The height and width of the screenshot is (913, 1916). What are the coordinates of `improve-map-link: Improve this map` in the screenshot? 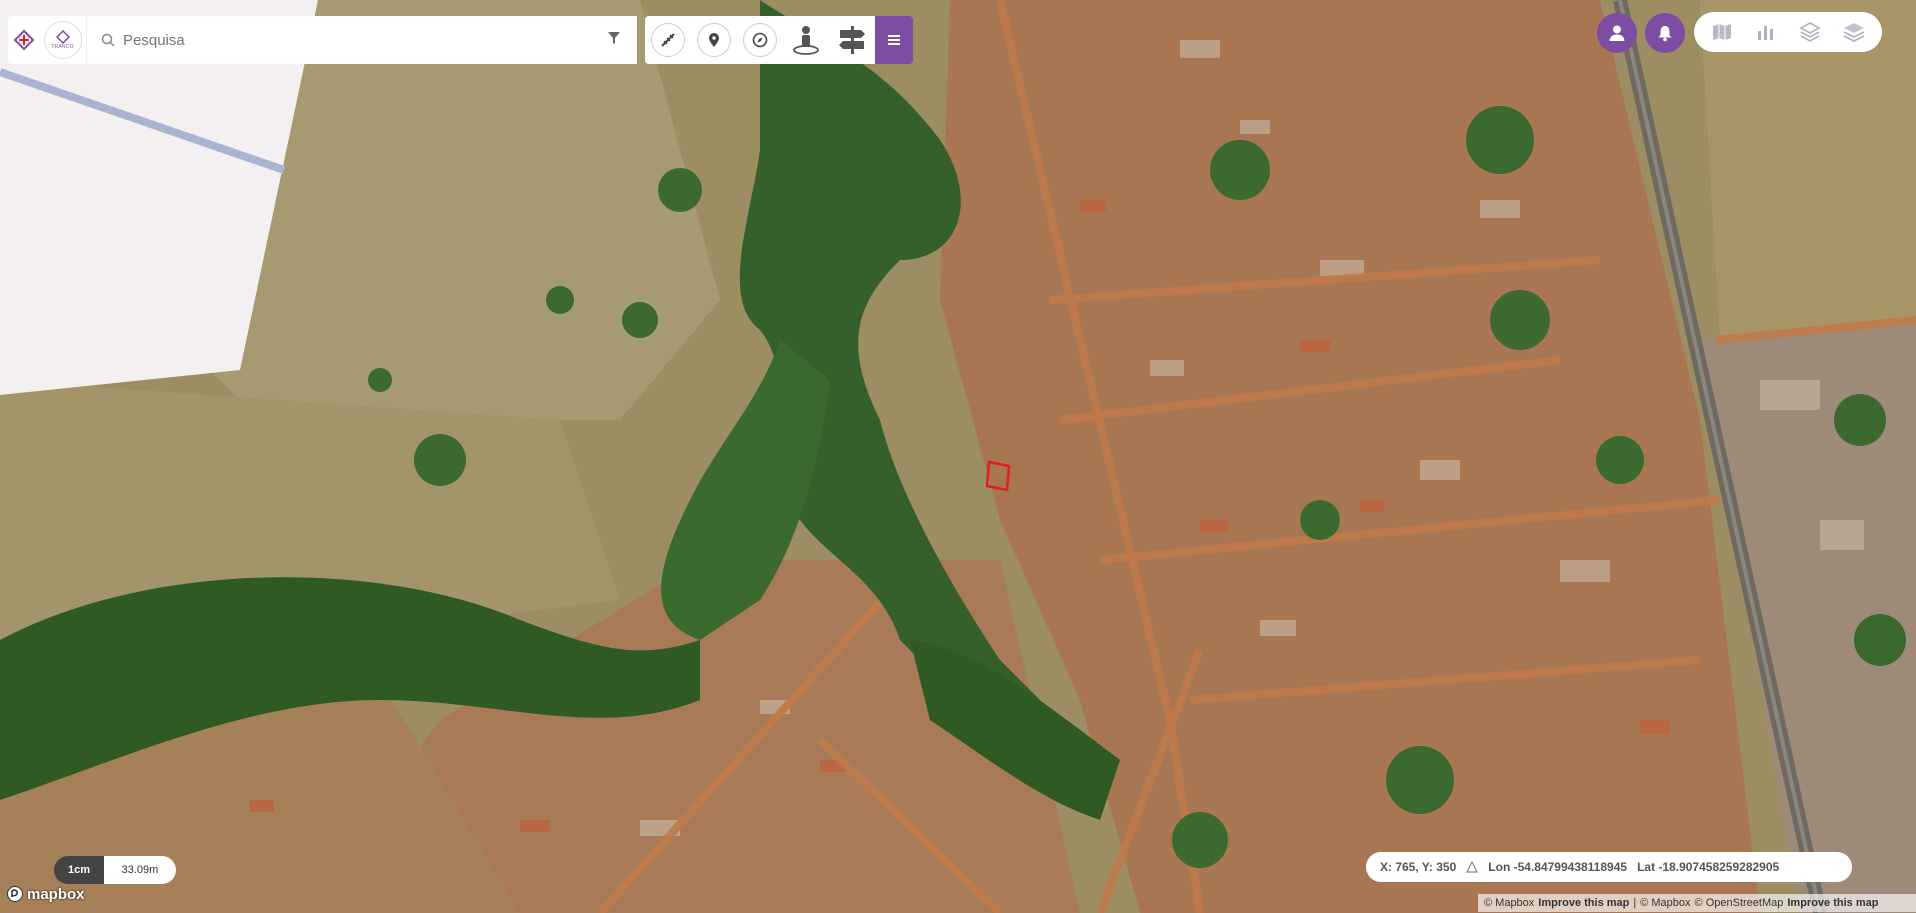 It's located at (1583, 903).